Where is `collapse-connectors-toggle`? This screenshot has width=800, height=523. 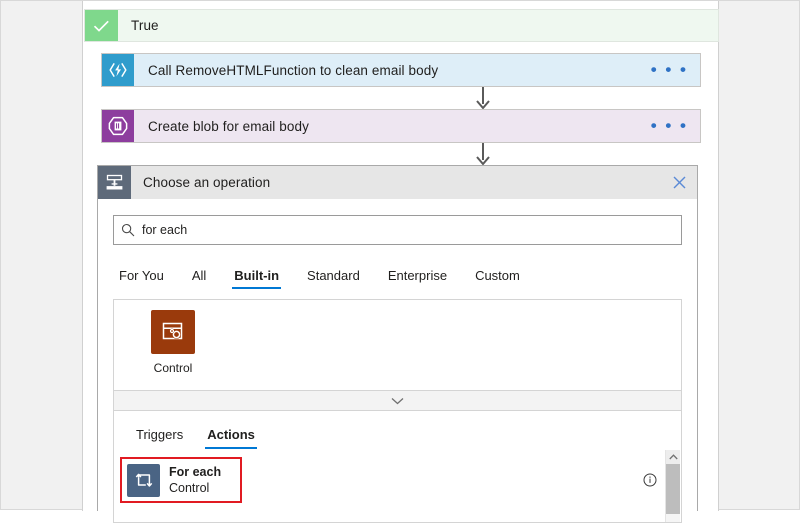
collapse-connectors-toggle is located at coordinates (397, 401).